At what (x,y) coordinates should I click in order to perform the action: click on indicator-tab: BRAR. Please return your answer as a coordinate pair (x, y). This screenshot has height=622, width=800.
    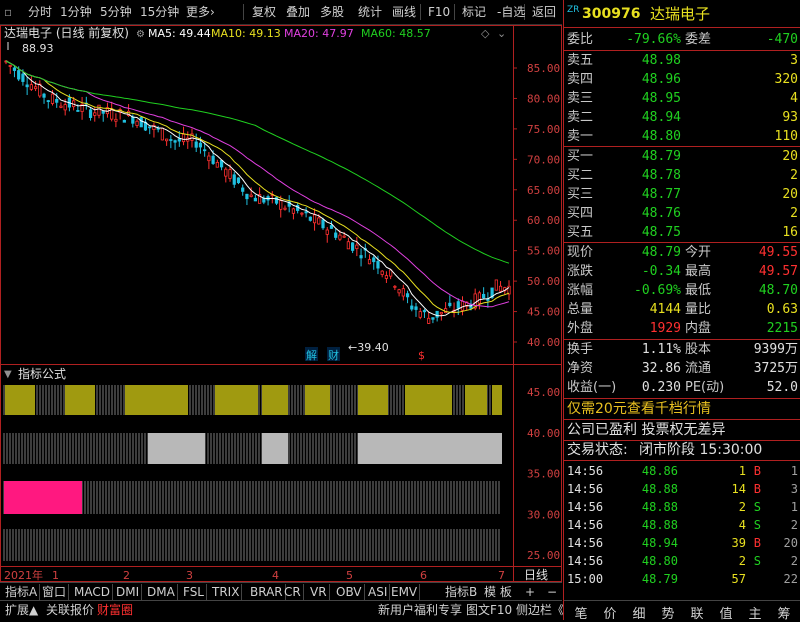
    Looking at the image, I should click on (267, 592).